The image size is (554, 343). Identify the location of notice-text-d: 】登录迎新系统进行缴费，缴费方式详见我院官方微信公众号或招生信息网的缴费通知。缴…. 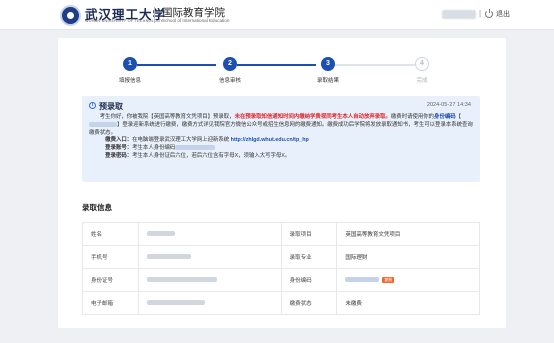
(281, 128).